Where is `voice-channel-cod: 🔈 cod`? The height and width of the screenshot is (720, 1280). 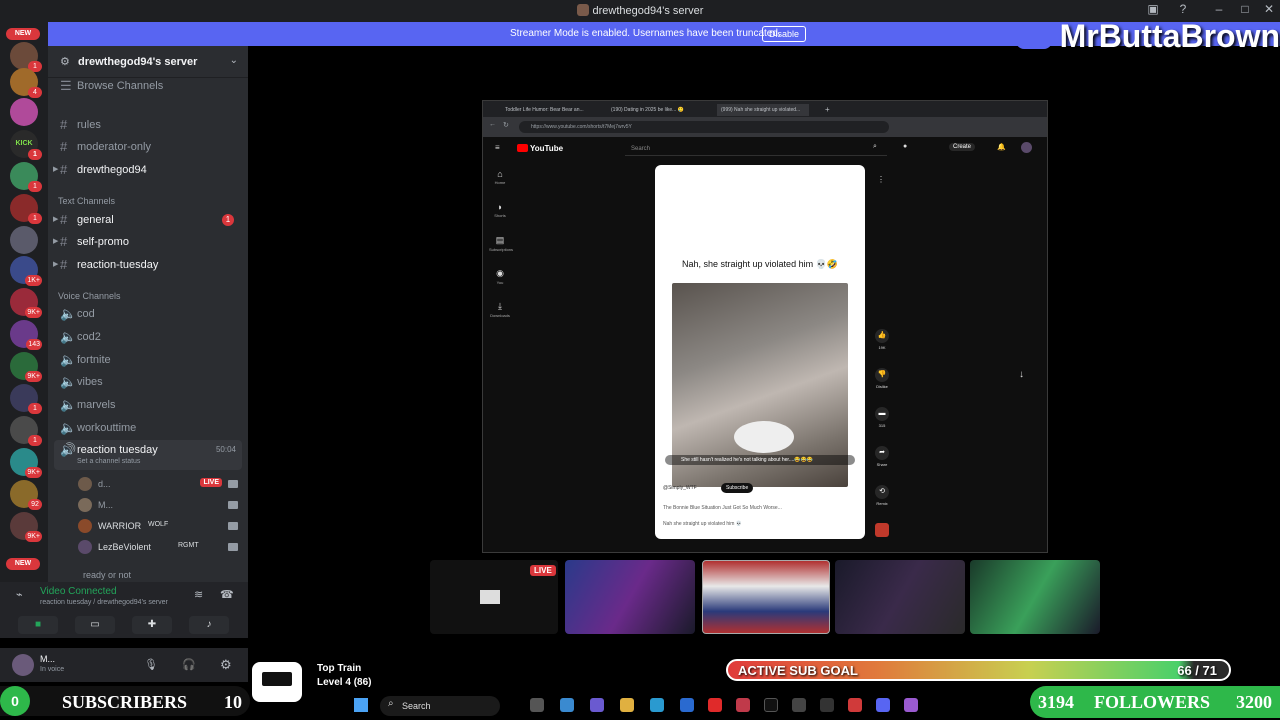
voice-channel-cod: 🔈 cod is located at coordinates (148, 314).